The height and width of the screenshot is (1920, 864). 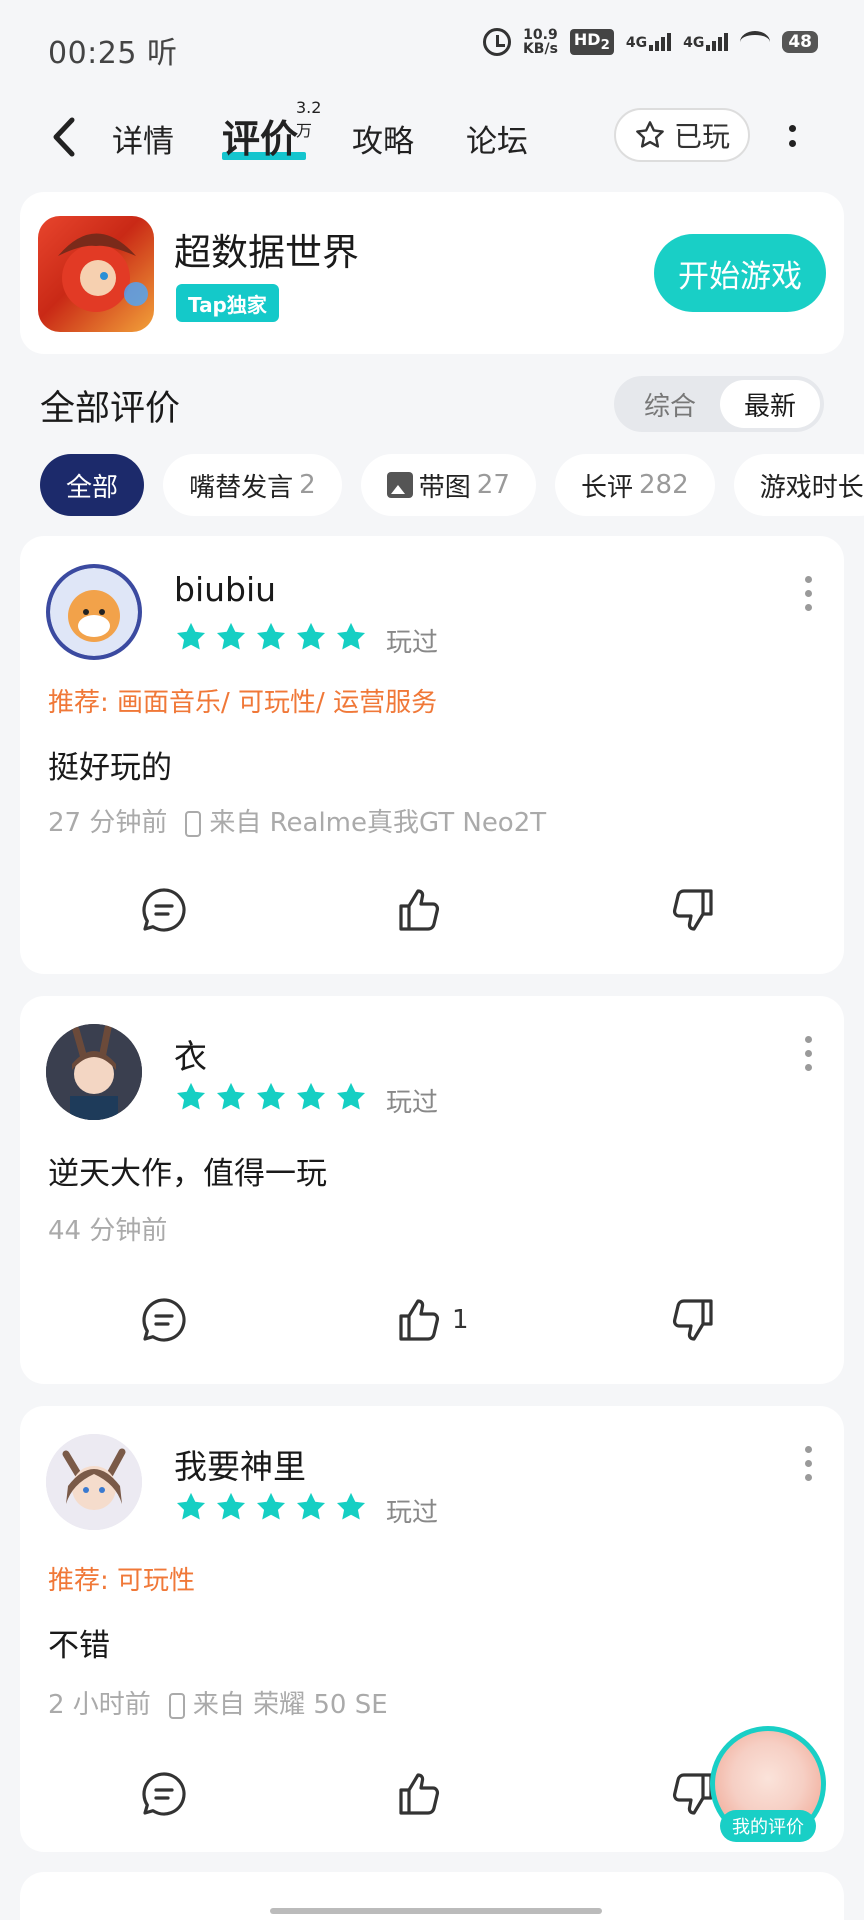 I want to click on chip-count: 282, so click(x=663, y=485).